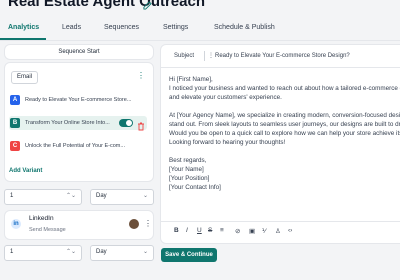 Image resolution: width=400 pixels, height=280 pixels. What do you see at coordinates (187, 230) in the screenshot?
I see `italic-icon: I` at bounding box center [187, 230].